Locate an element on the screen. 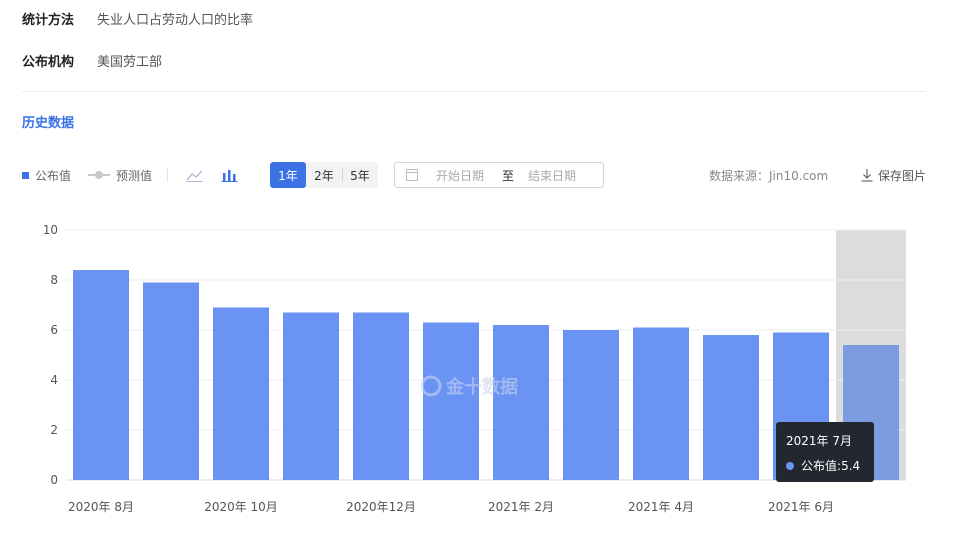 The width and height of the screenshot is (958, 551). watermark-text: 金十数据 is located at coordinates (481, 387).